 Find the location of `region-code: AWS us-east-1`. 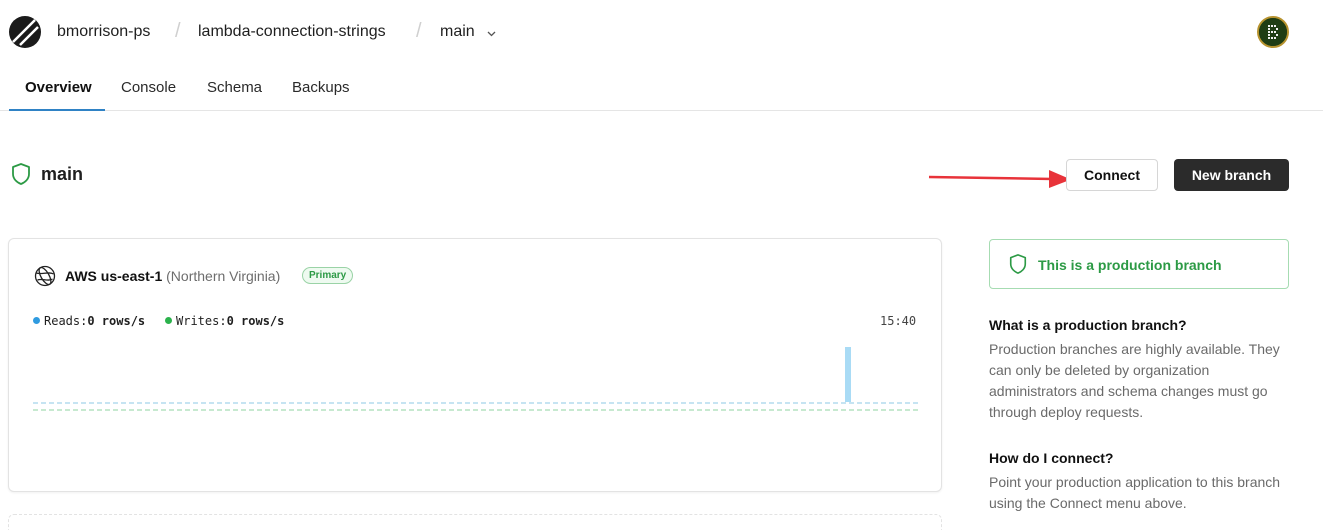

region-code: AWS us-east-1 is located at coordinates (114, 276).